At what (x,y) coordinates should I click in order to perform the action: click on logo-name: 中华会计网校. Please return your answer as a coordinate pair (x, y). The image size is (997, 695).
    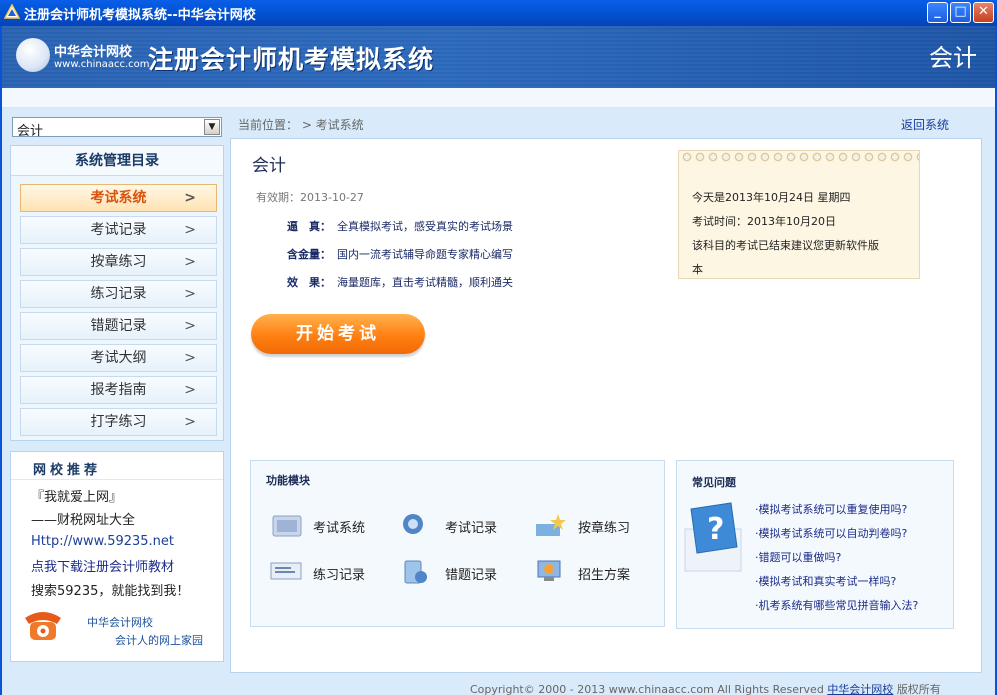
    Looking at the image, I should click on (93, 52).